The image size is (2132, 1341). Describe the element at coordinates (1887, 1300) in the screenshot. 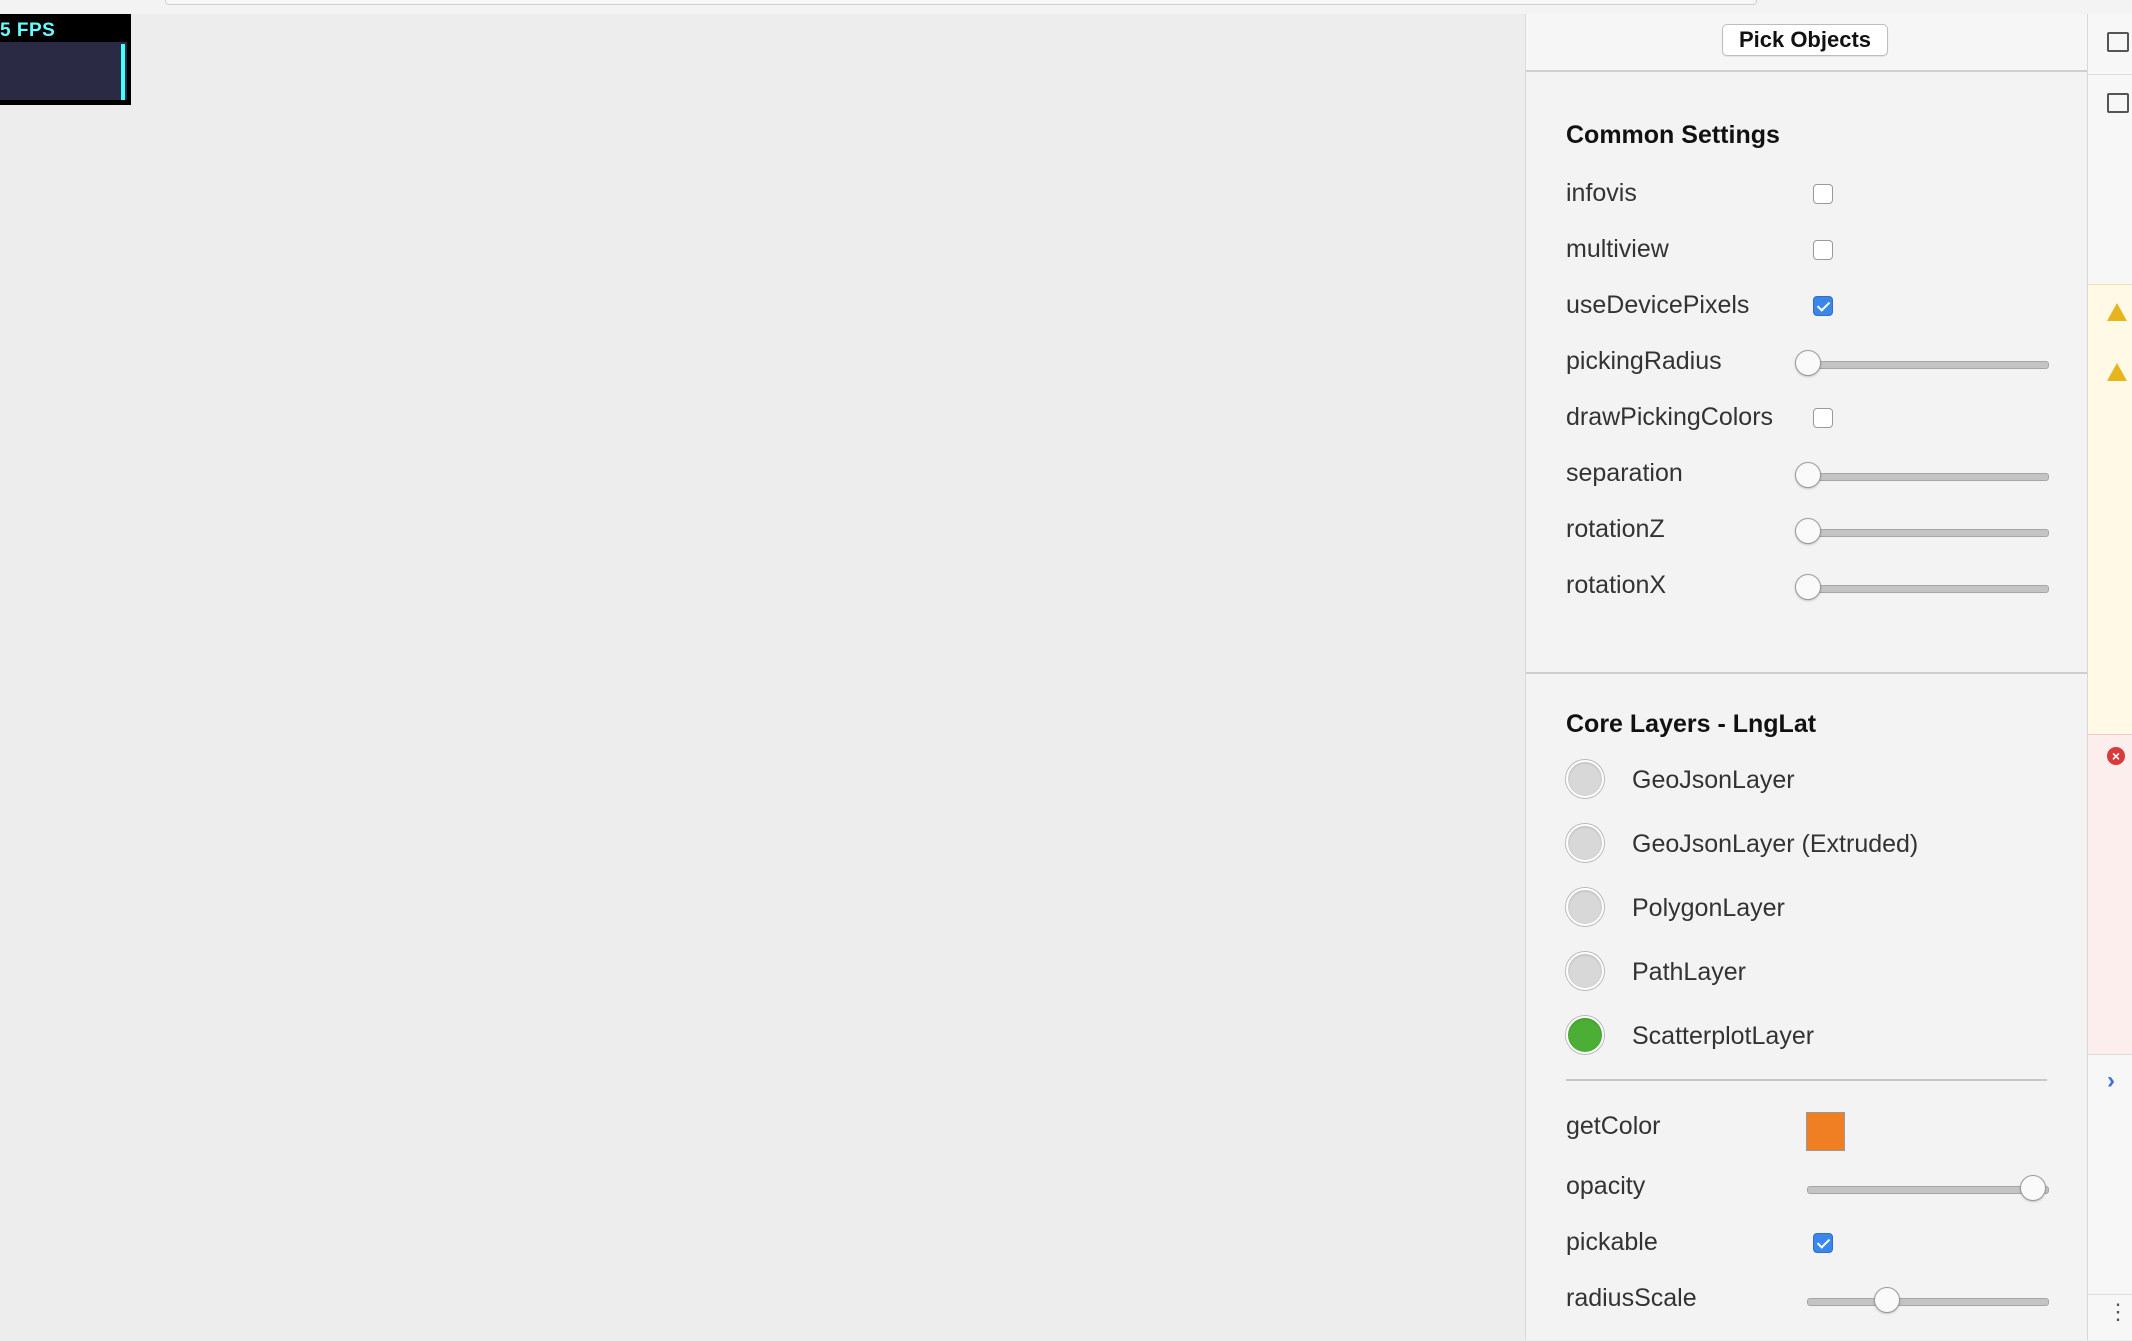

I see `radiusscale-slider-knob` at that location.